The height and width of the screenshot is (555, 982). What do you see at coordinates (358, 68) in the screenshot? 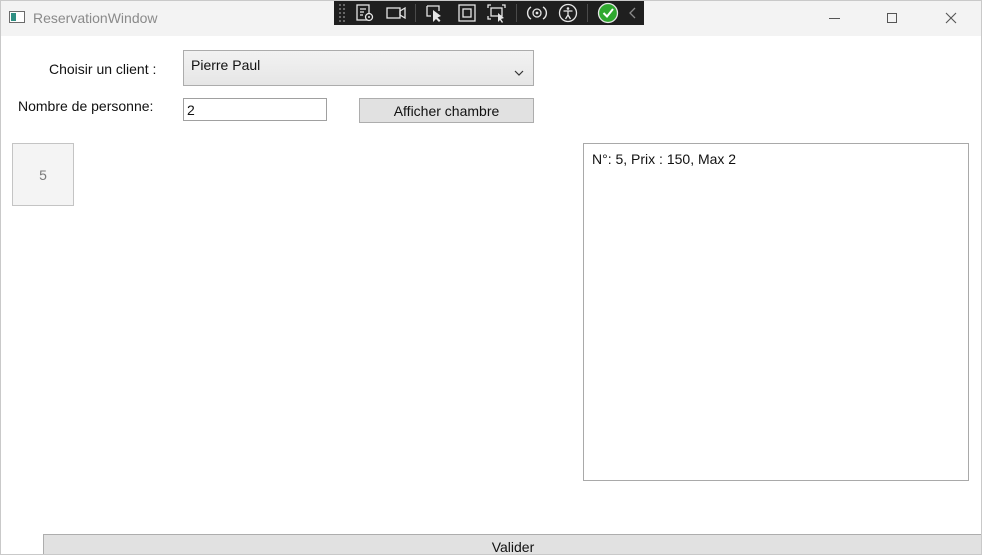
I see `client-combobox: Pierre Paul` at bounding box center [358, 68].